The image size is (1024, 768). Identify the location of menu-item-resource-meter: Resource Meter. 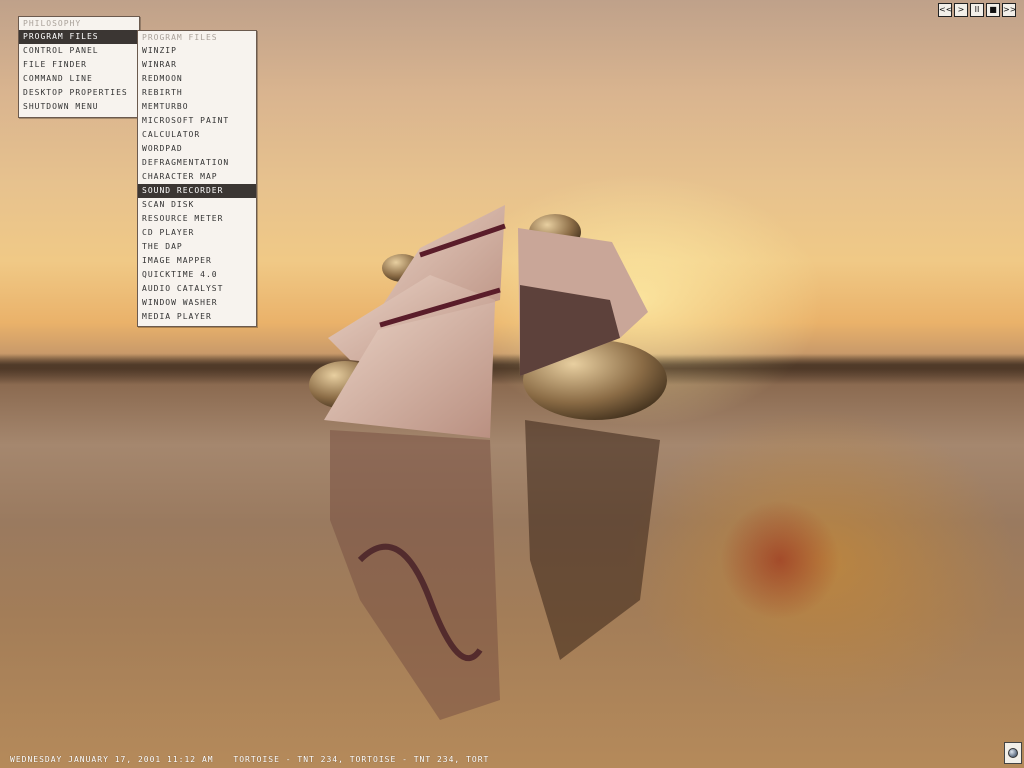
(197, 219).